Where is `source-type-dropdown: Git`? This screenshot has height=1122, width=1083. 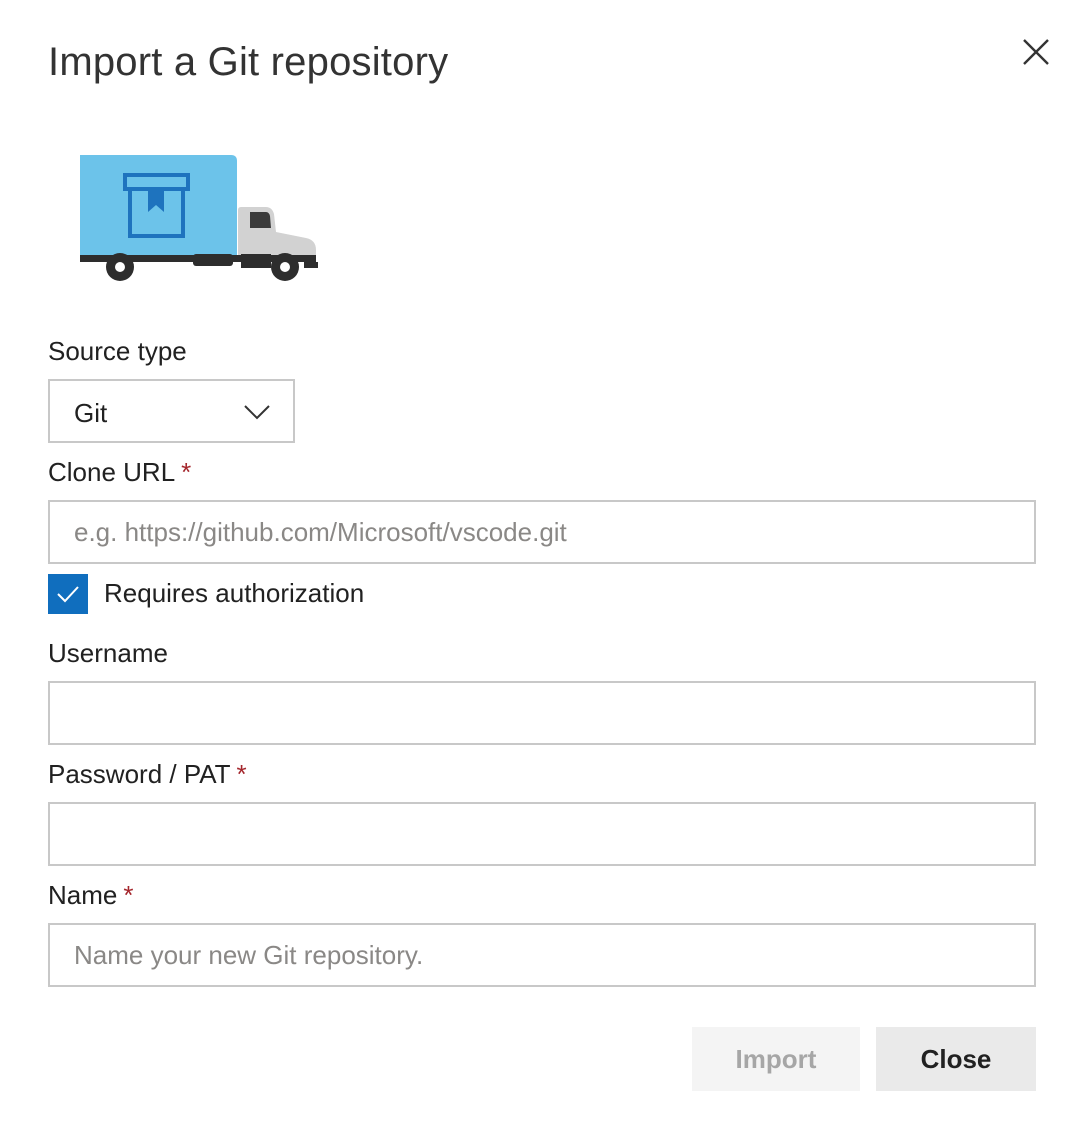
source-type-dropdown: Git is located at coordinates (171, 411).